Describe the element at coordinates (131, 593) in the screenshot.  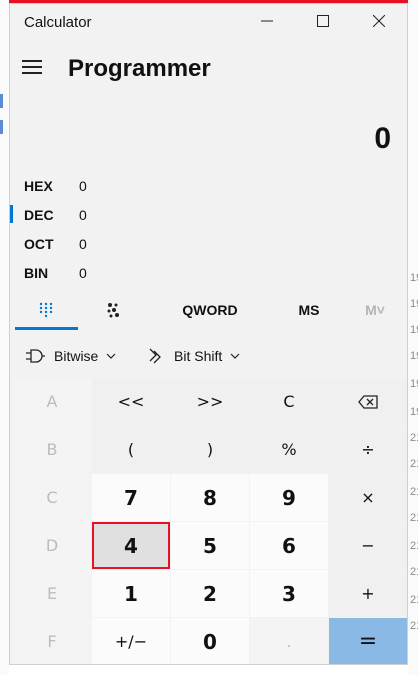
I see `key-1: 1` at that location.